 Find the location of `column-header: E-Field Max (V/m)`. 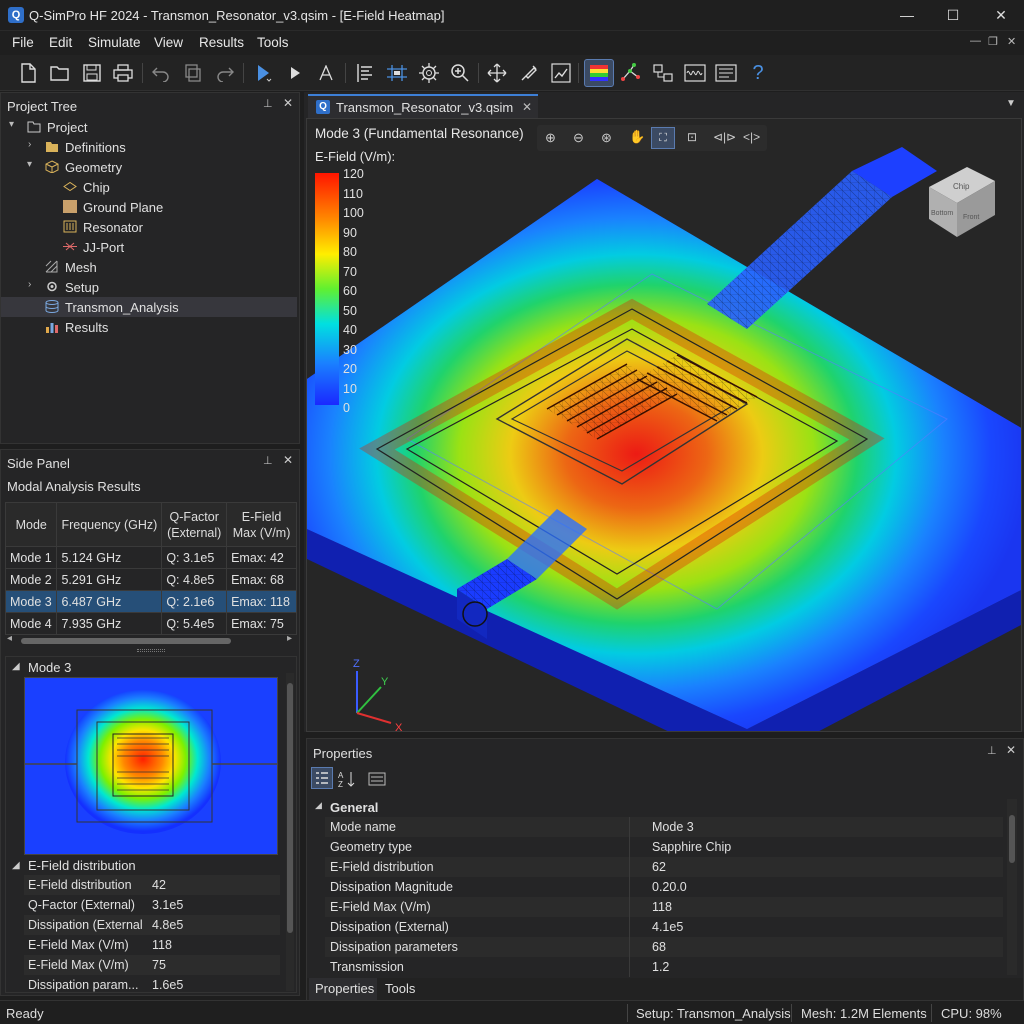

column-header: E-Field Max (V/m) is located at coordinates (261, 524).